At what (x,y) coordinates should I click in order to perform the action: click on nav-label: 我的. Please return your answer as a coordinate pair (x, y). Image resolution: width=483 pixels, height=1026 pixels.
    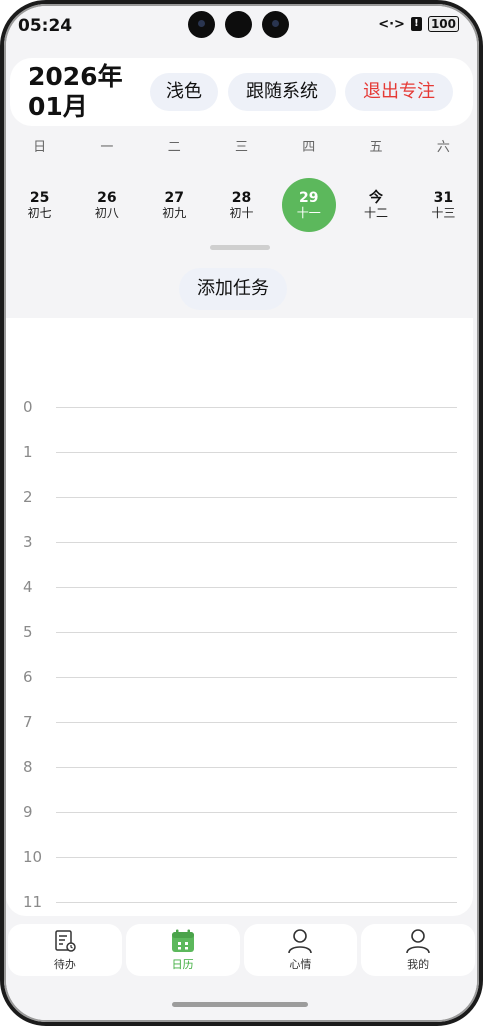
    Looking at the image, I should click on (418, 964).